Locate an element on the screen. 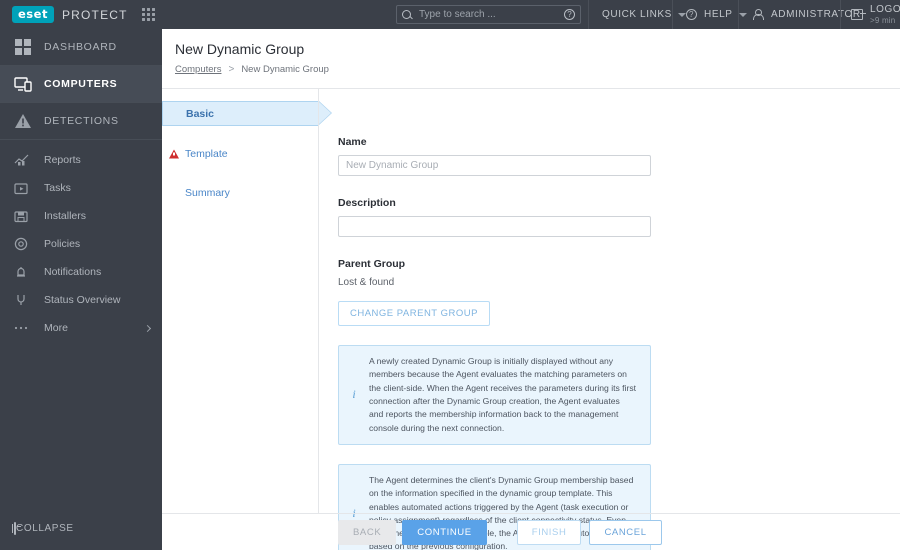  sidebar-collapse-button: COLLAPSE is located at coordinates (81, 528).